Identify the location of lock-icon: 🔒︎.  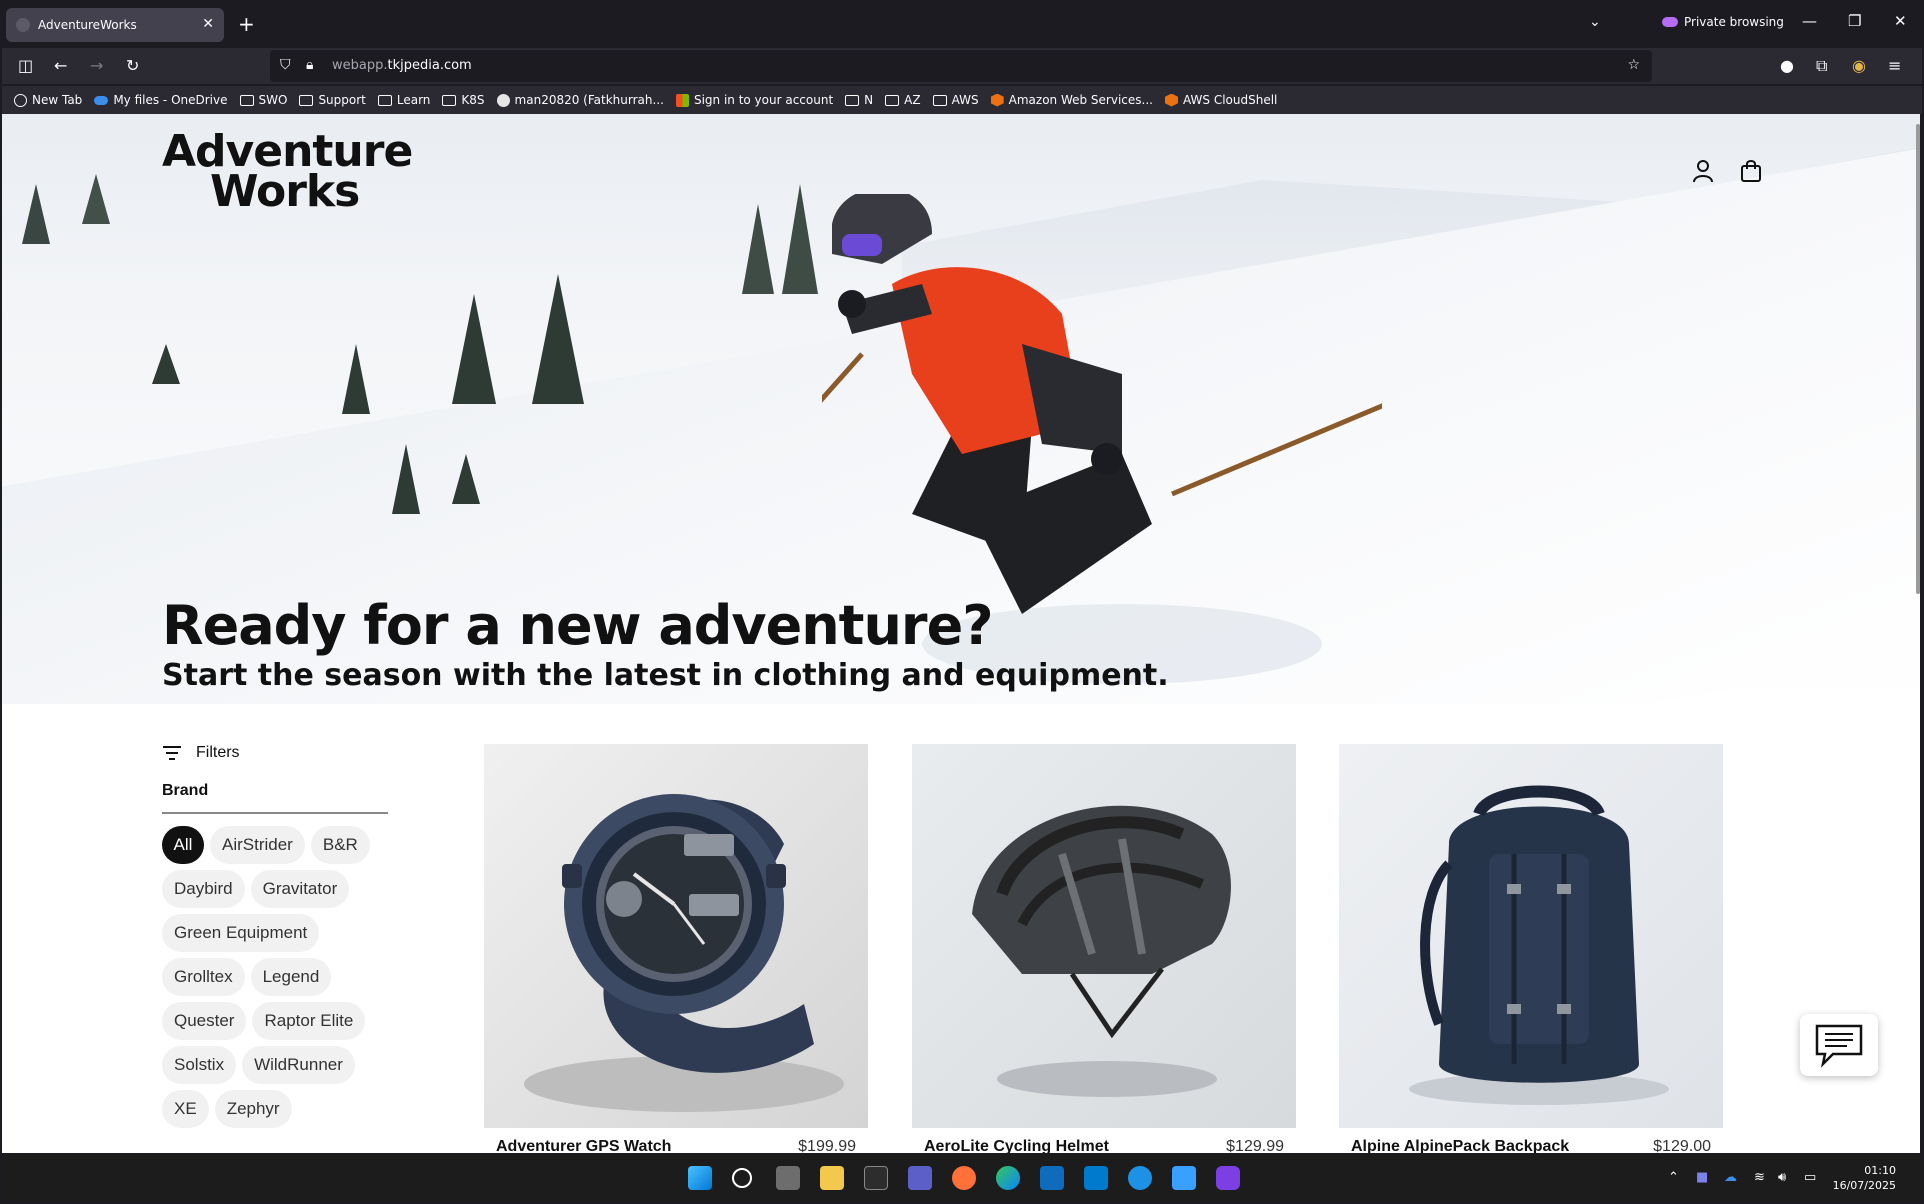
(309, 65).